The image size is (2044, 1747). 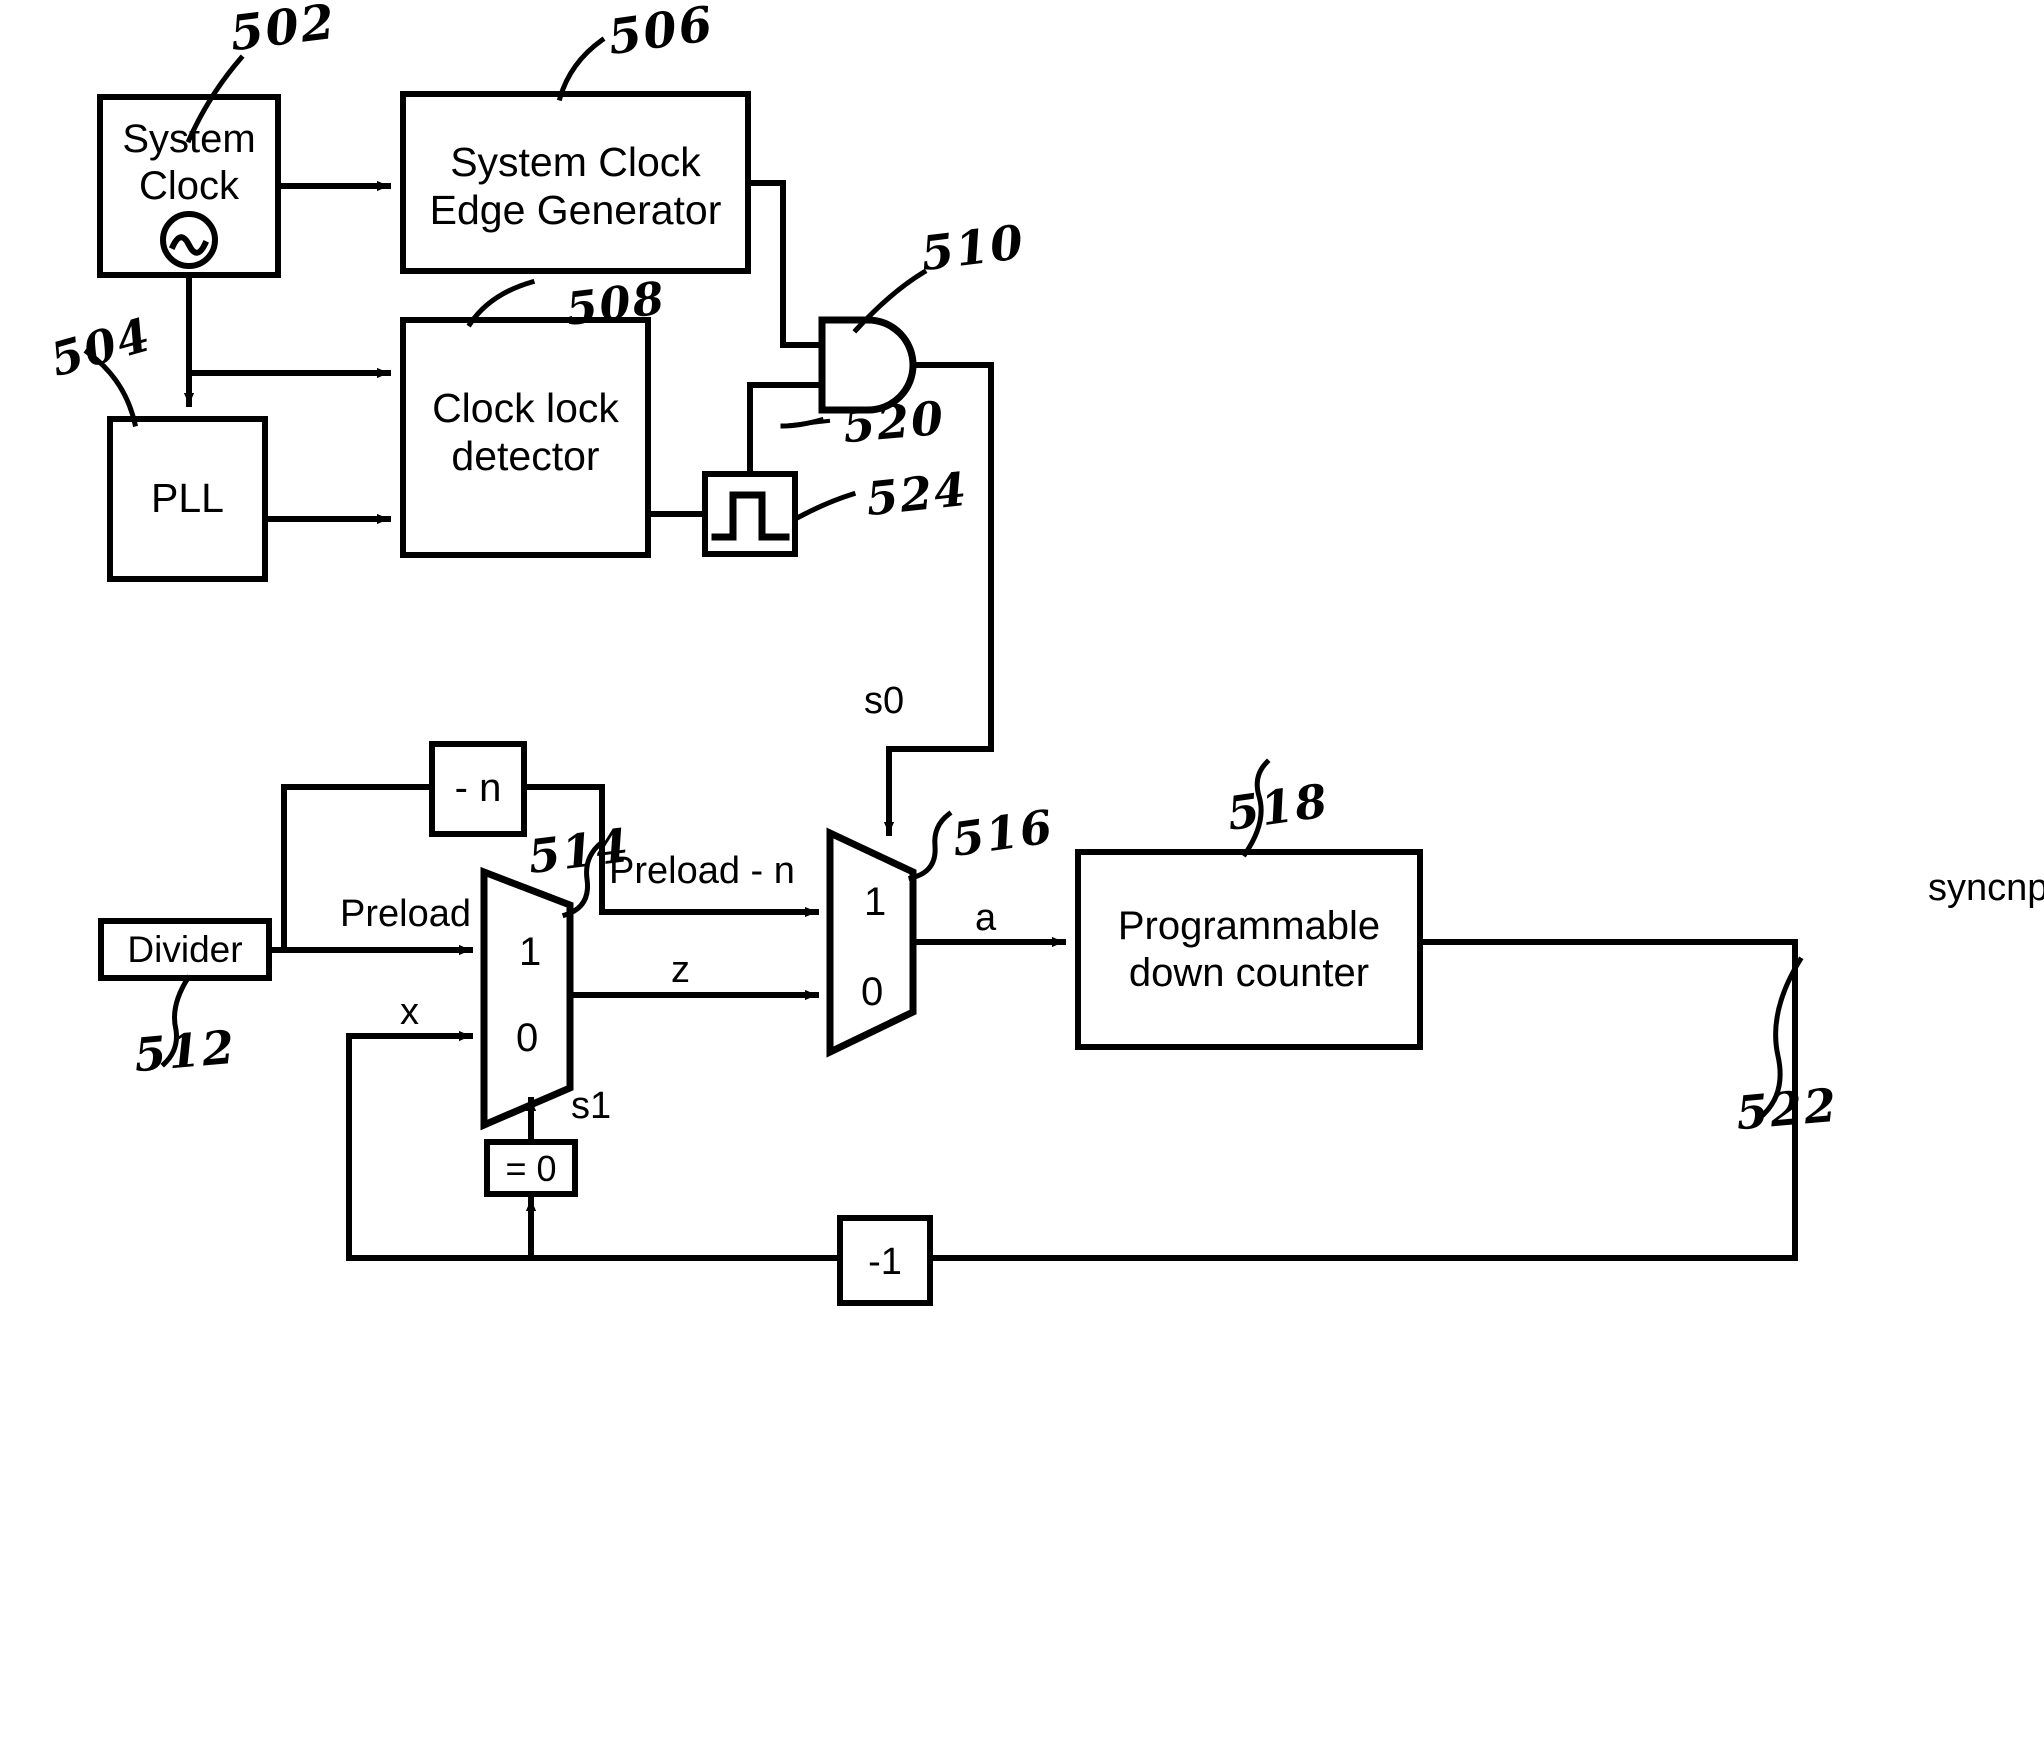 I want to click on wire-edgegen-to-and, so click(x=785, y=264).